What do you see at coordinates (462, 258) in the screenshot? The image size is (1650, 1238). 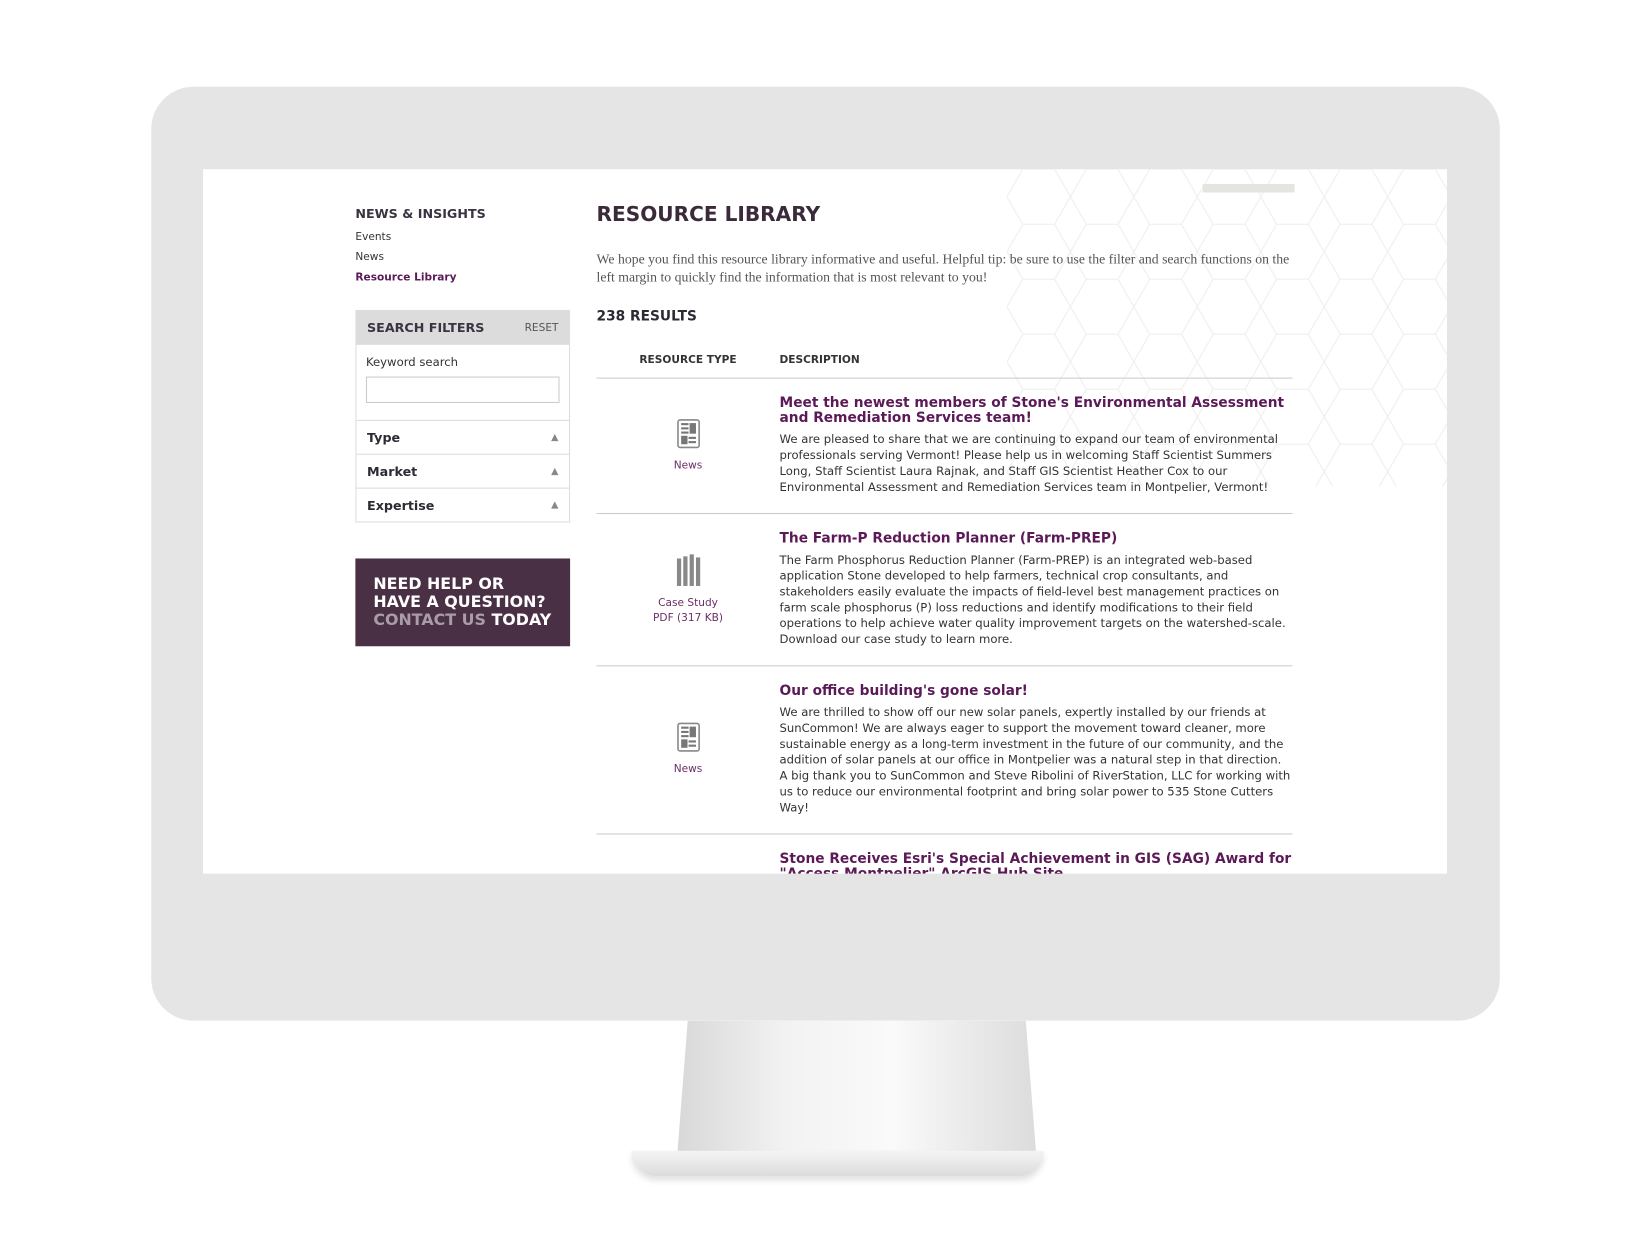 I see `sidebar-link-news: News` at bounding box center [462, 258].